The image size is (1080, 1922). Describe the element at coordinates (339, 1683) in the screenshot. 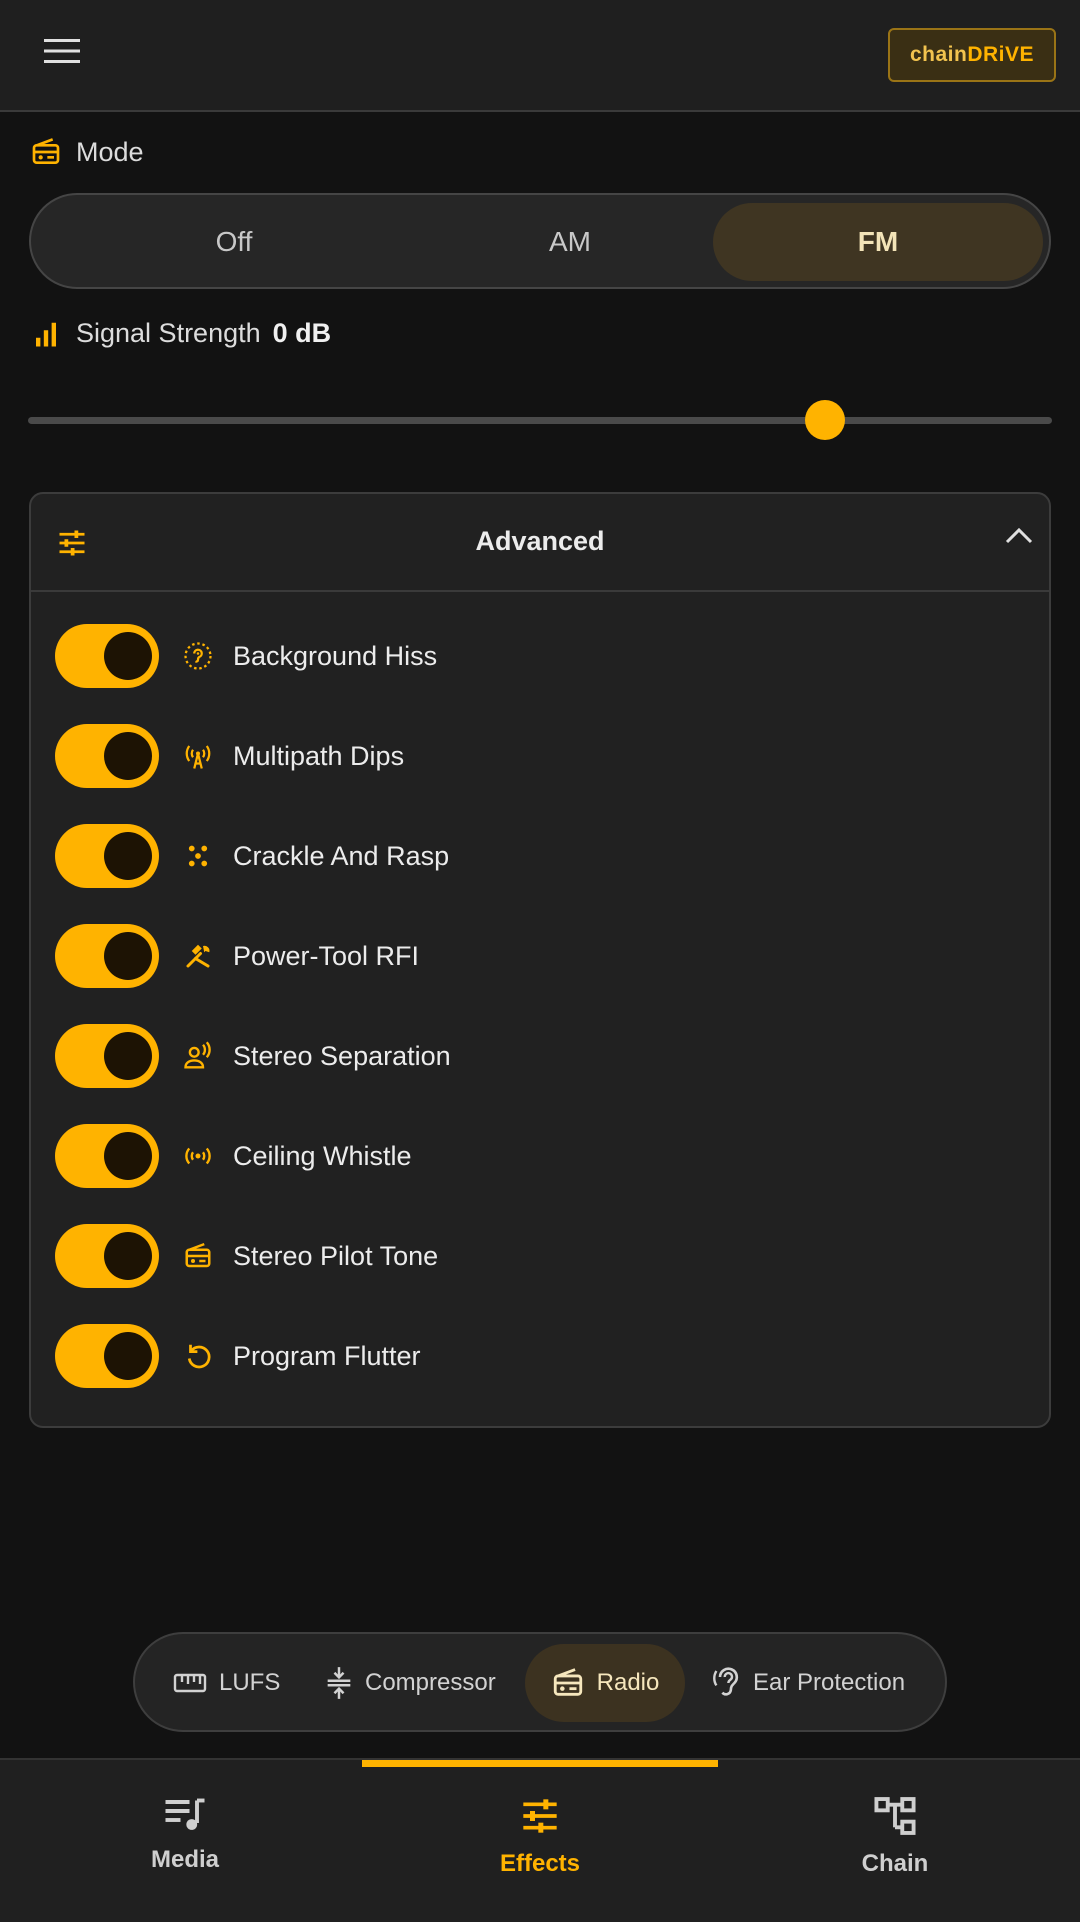

I see `compress-icon` at that location.